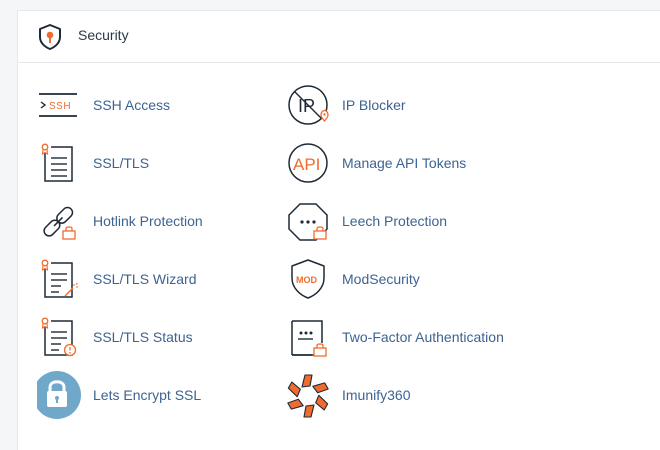 This screenshot has height=450, width=660. I want to click on tool-label: Hotlink Protection, so click(148, 221).